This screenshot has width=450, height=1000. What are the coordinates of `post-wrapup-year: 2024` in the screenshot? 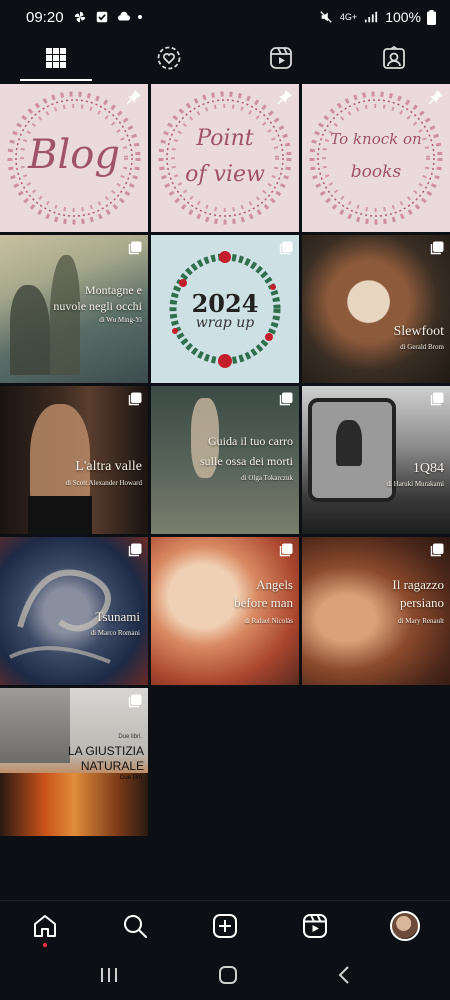 It's located at (225, 303).